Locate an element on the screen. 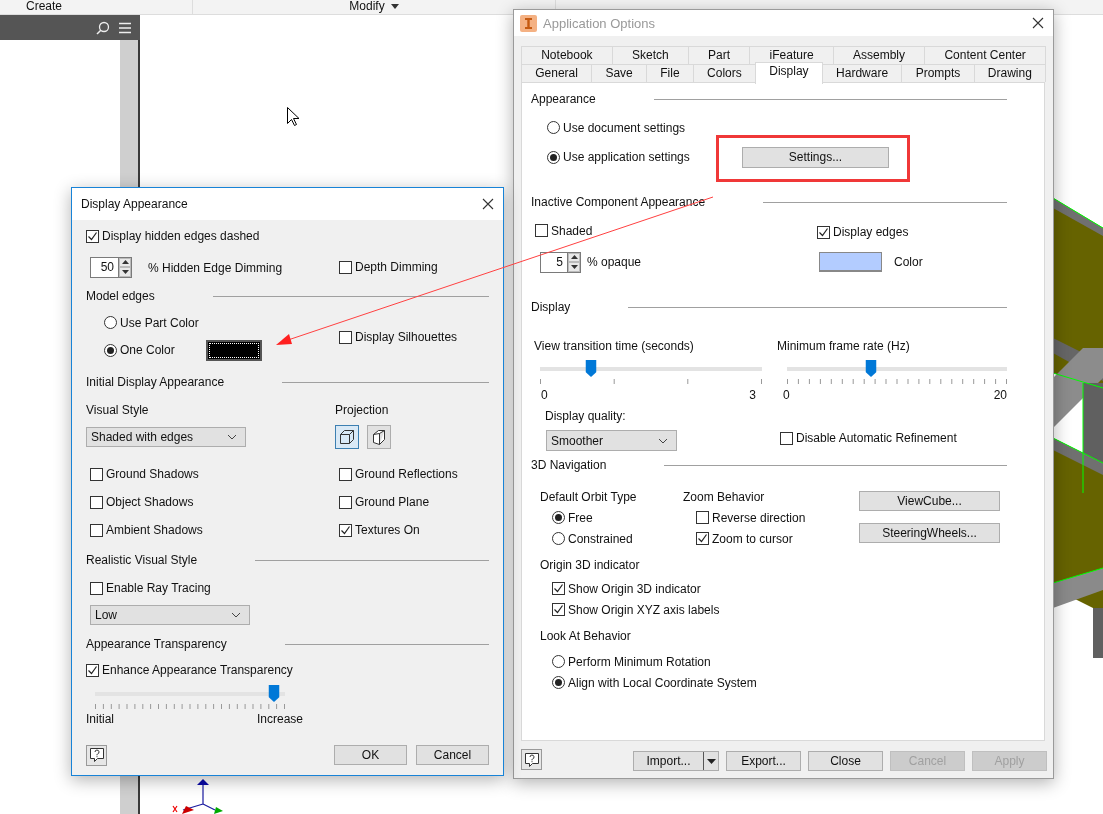  tab: Assembly is located at coordinates (879, 55).